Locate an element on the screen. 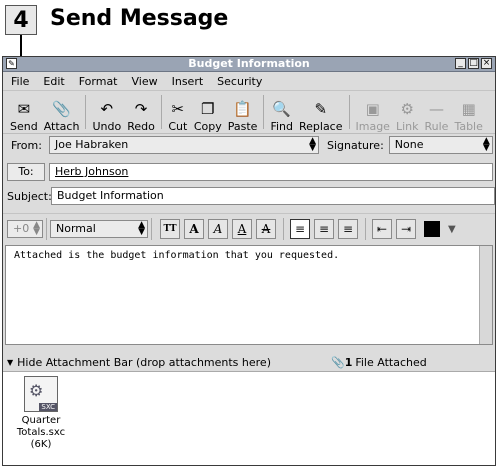  signature-select: None ▲ ▼ is located at coordinates (440, 145).